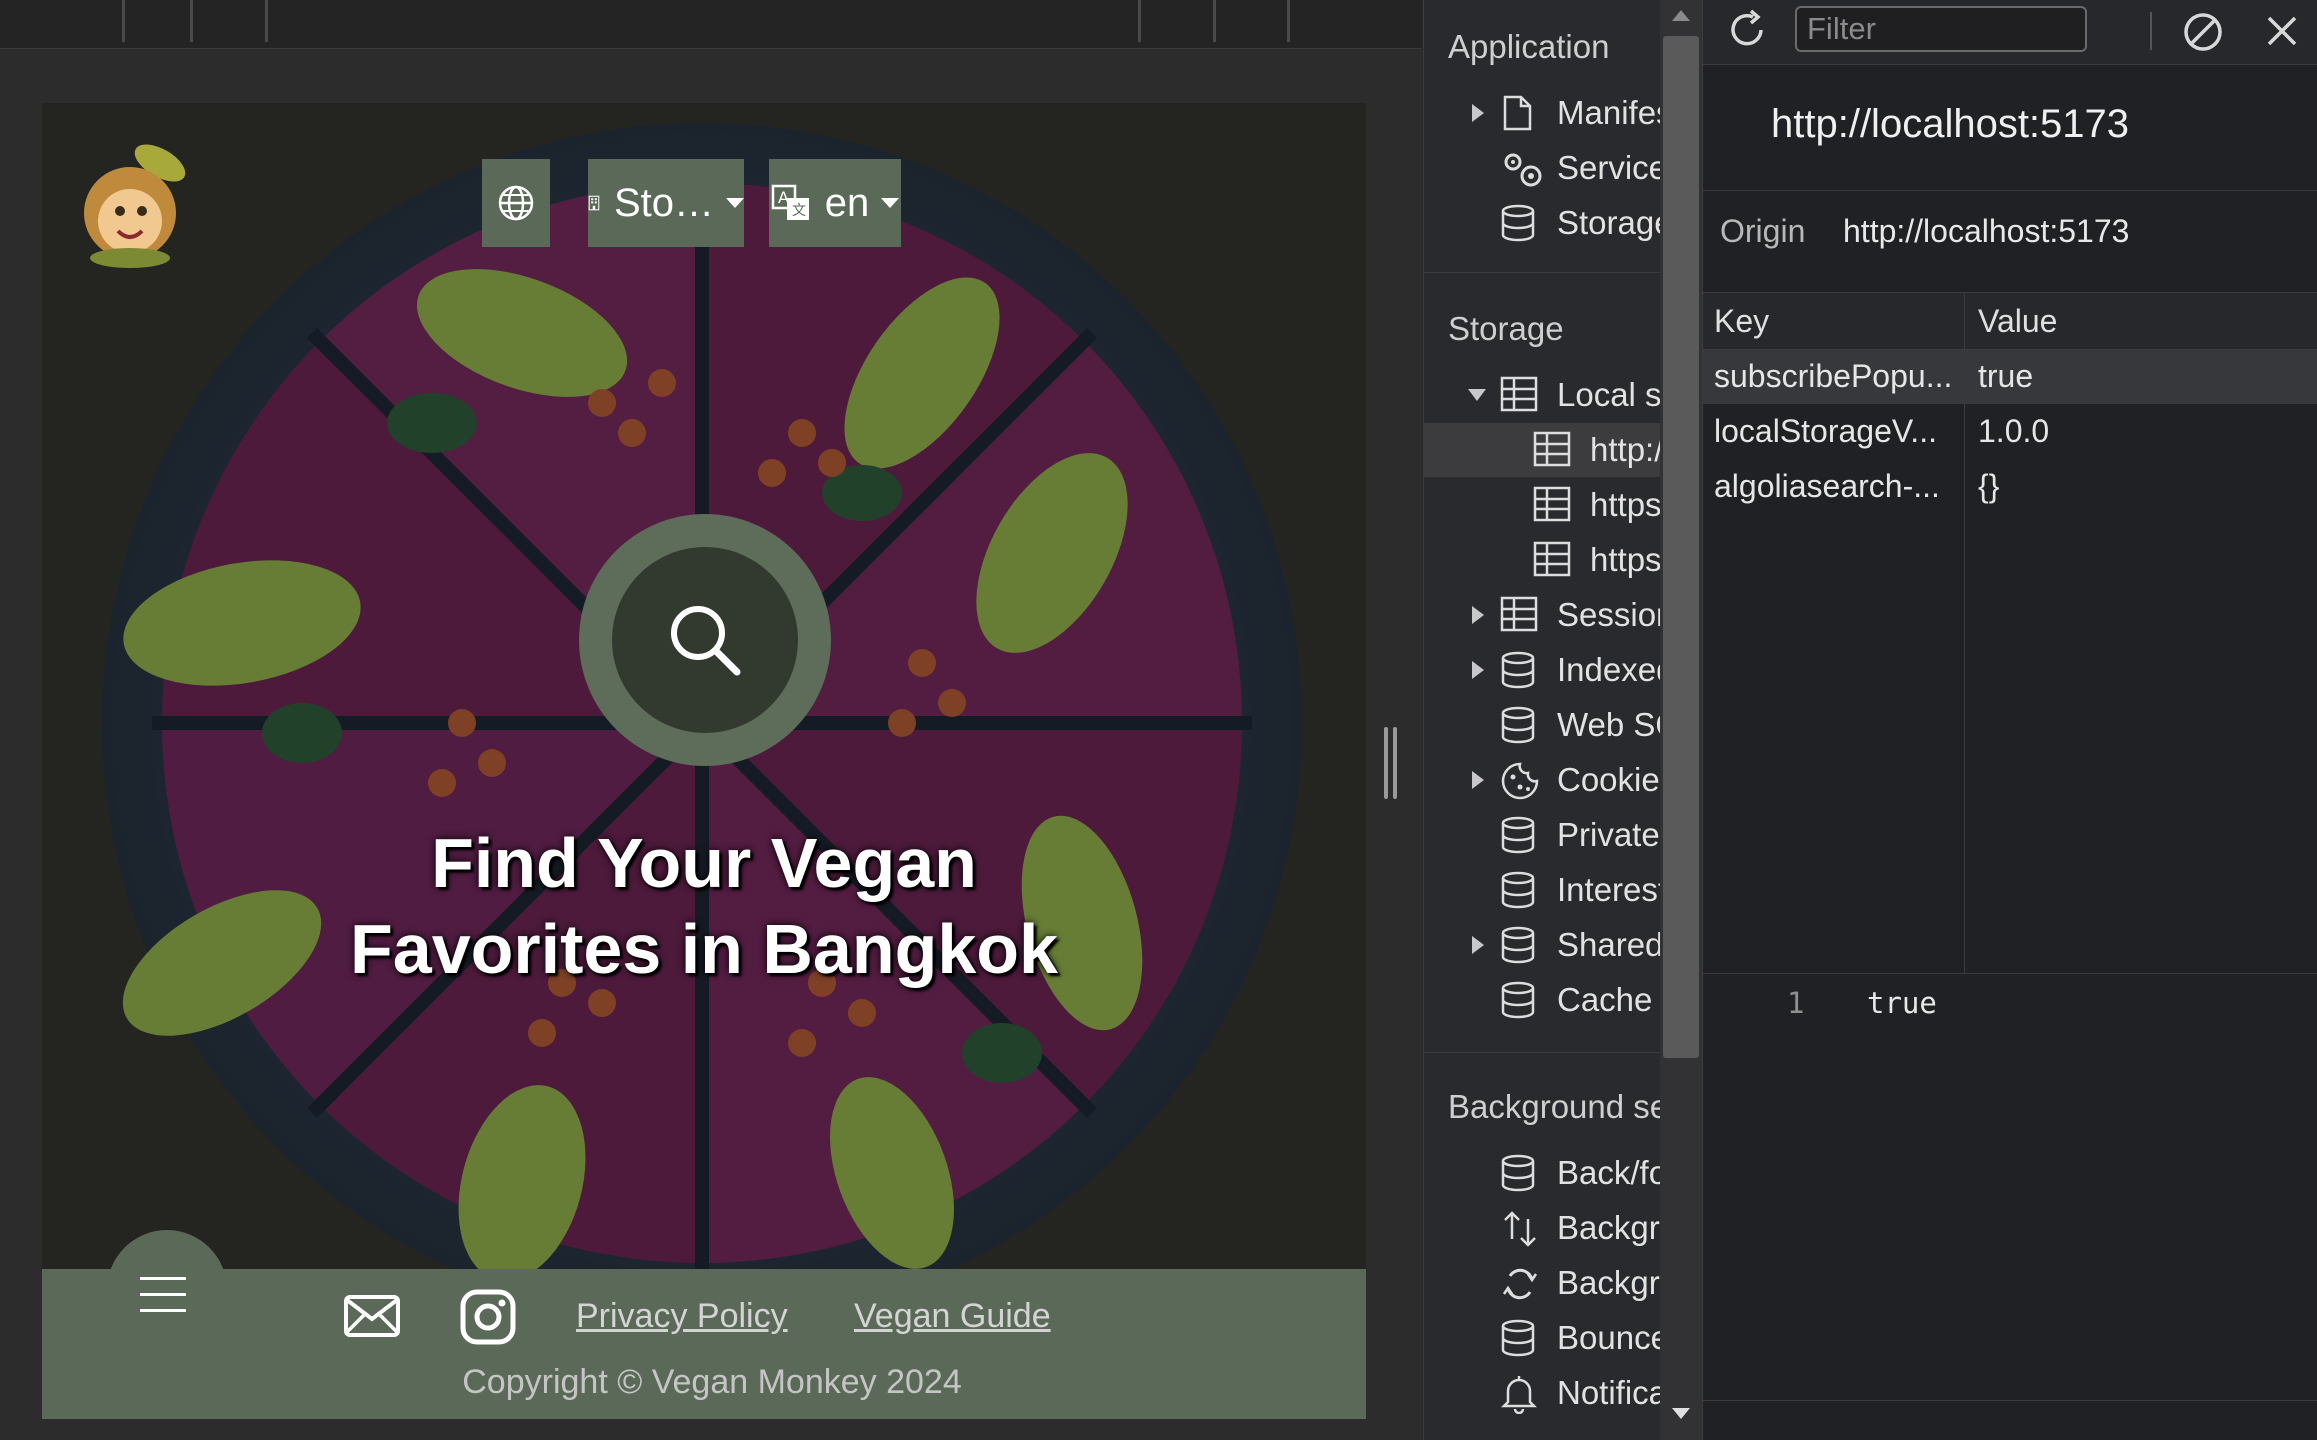  I want to click on scroll-down-arrow-icon, so click(1681, 1413).